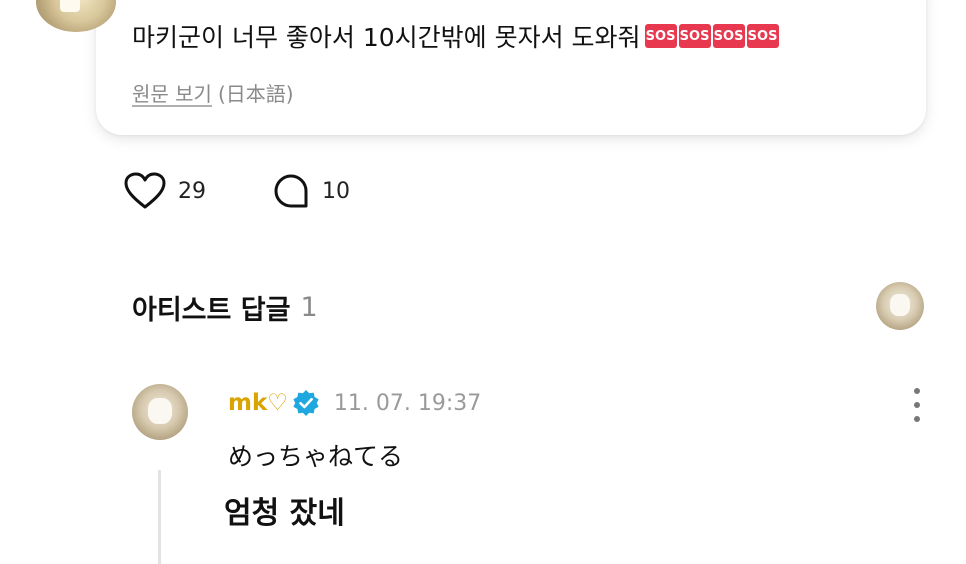 This screenshot has height=564, width=966. I want to click on reply-translation: 엄청 잤네, so click(284, 513).